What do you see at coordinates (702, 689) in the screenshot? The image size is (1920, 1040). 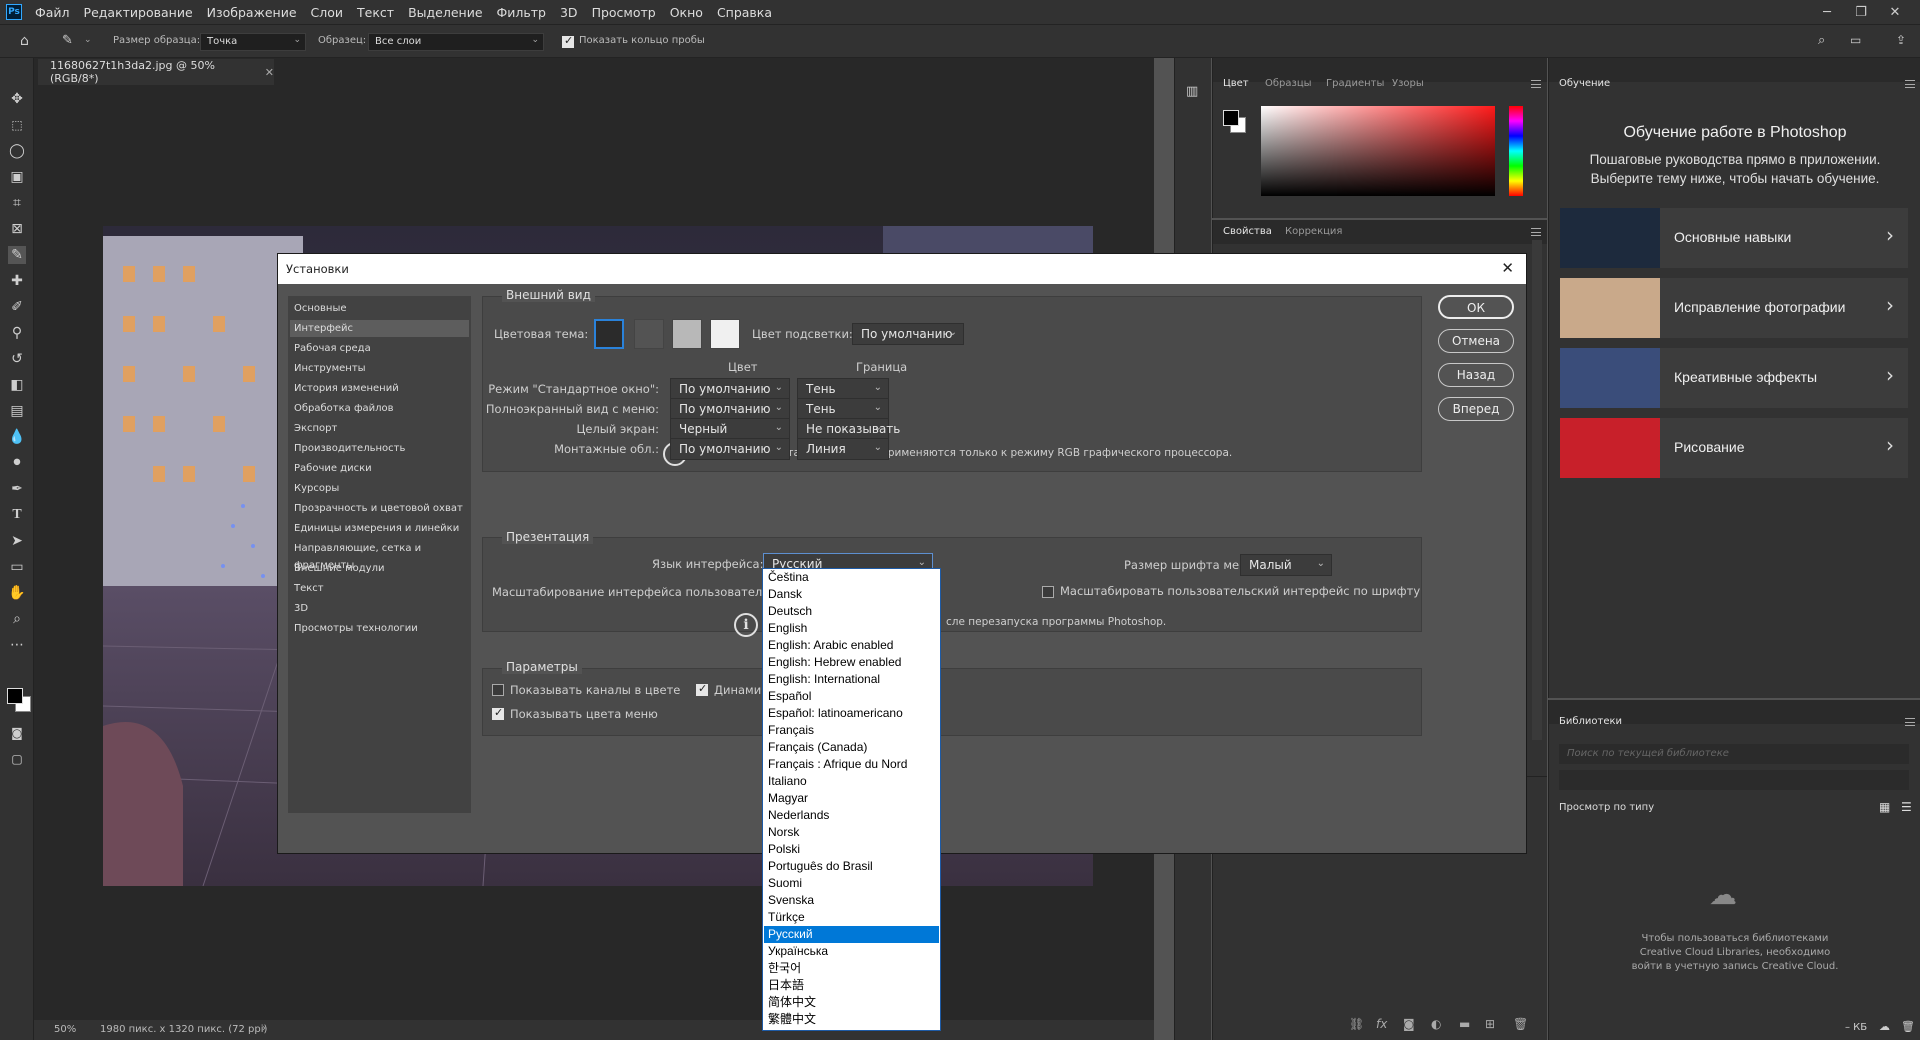 I see `dynamic-checkbox` at bounding box center [702, 689].